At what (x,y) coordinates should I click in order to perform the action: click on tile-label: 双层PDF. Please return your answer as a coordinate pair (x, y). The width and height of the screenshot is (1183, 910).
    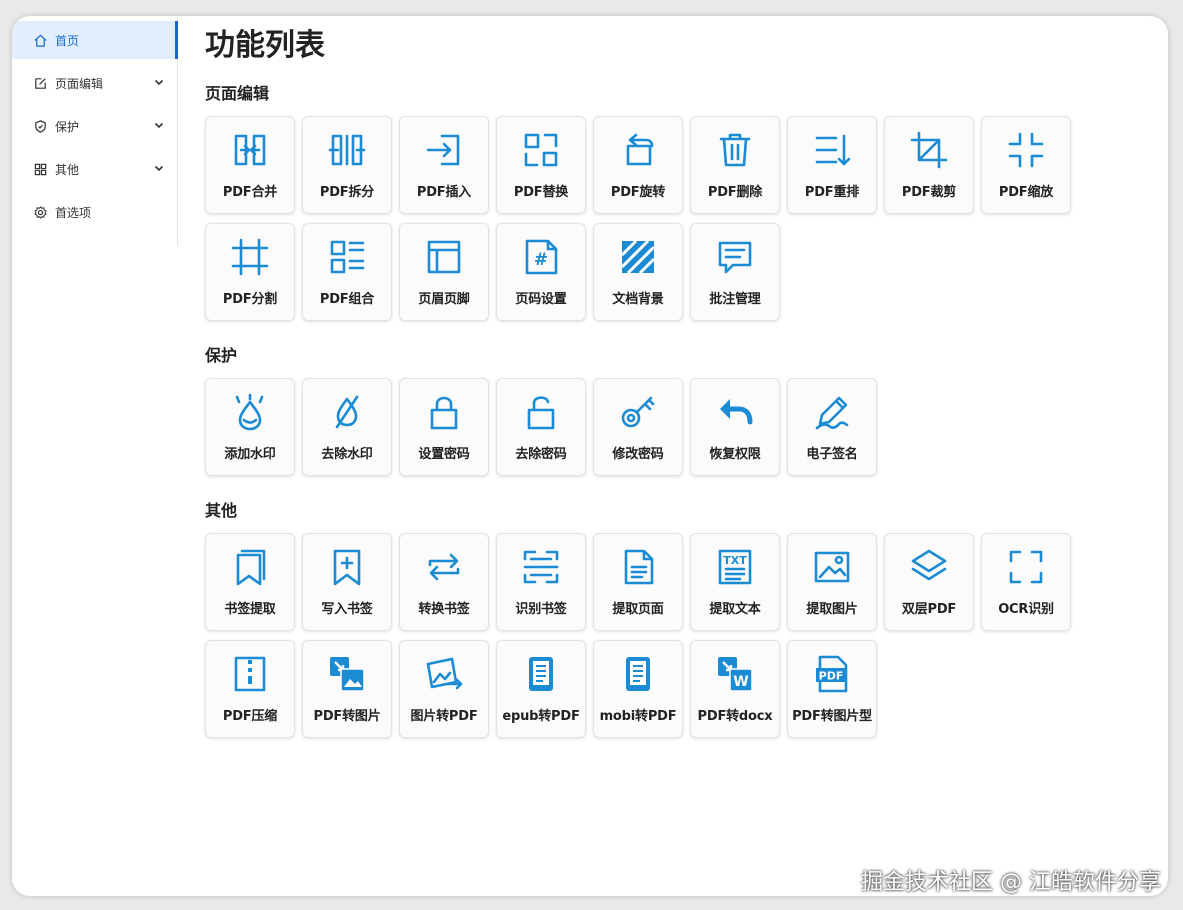
    Looking at the image, I should click on (929, 609).